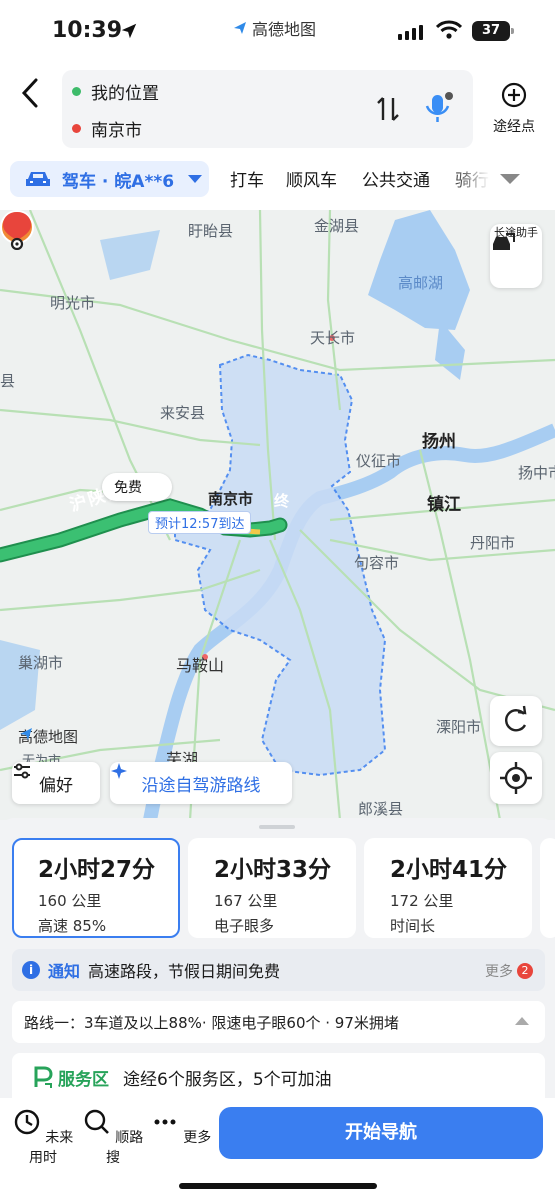 Image resolution: width=555 pixels, height=1200 pixels. Describe the element at coordinates (26, 734) in the screenshot. I see `amap-watermark-icon` at that location.